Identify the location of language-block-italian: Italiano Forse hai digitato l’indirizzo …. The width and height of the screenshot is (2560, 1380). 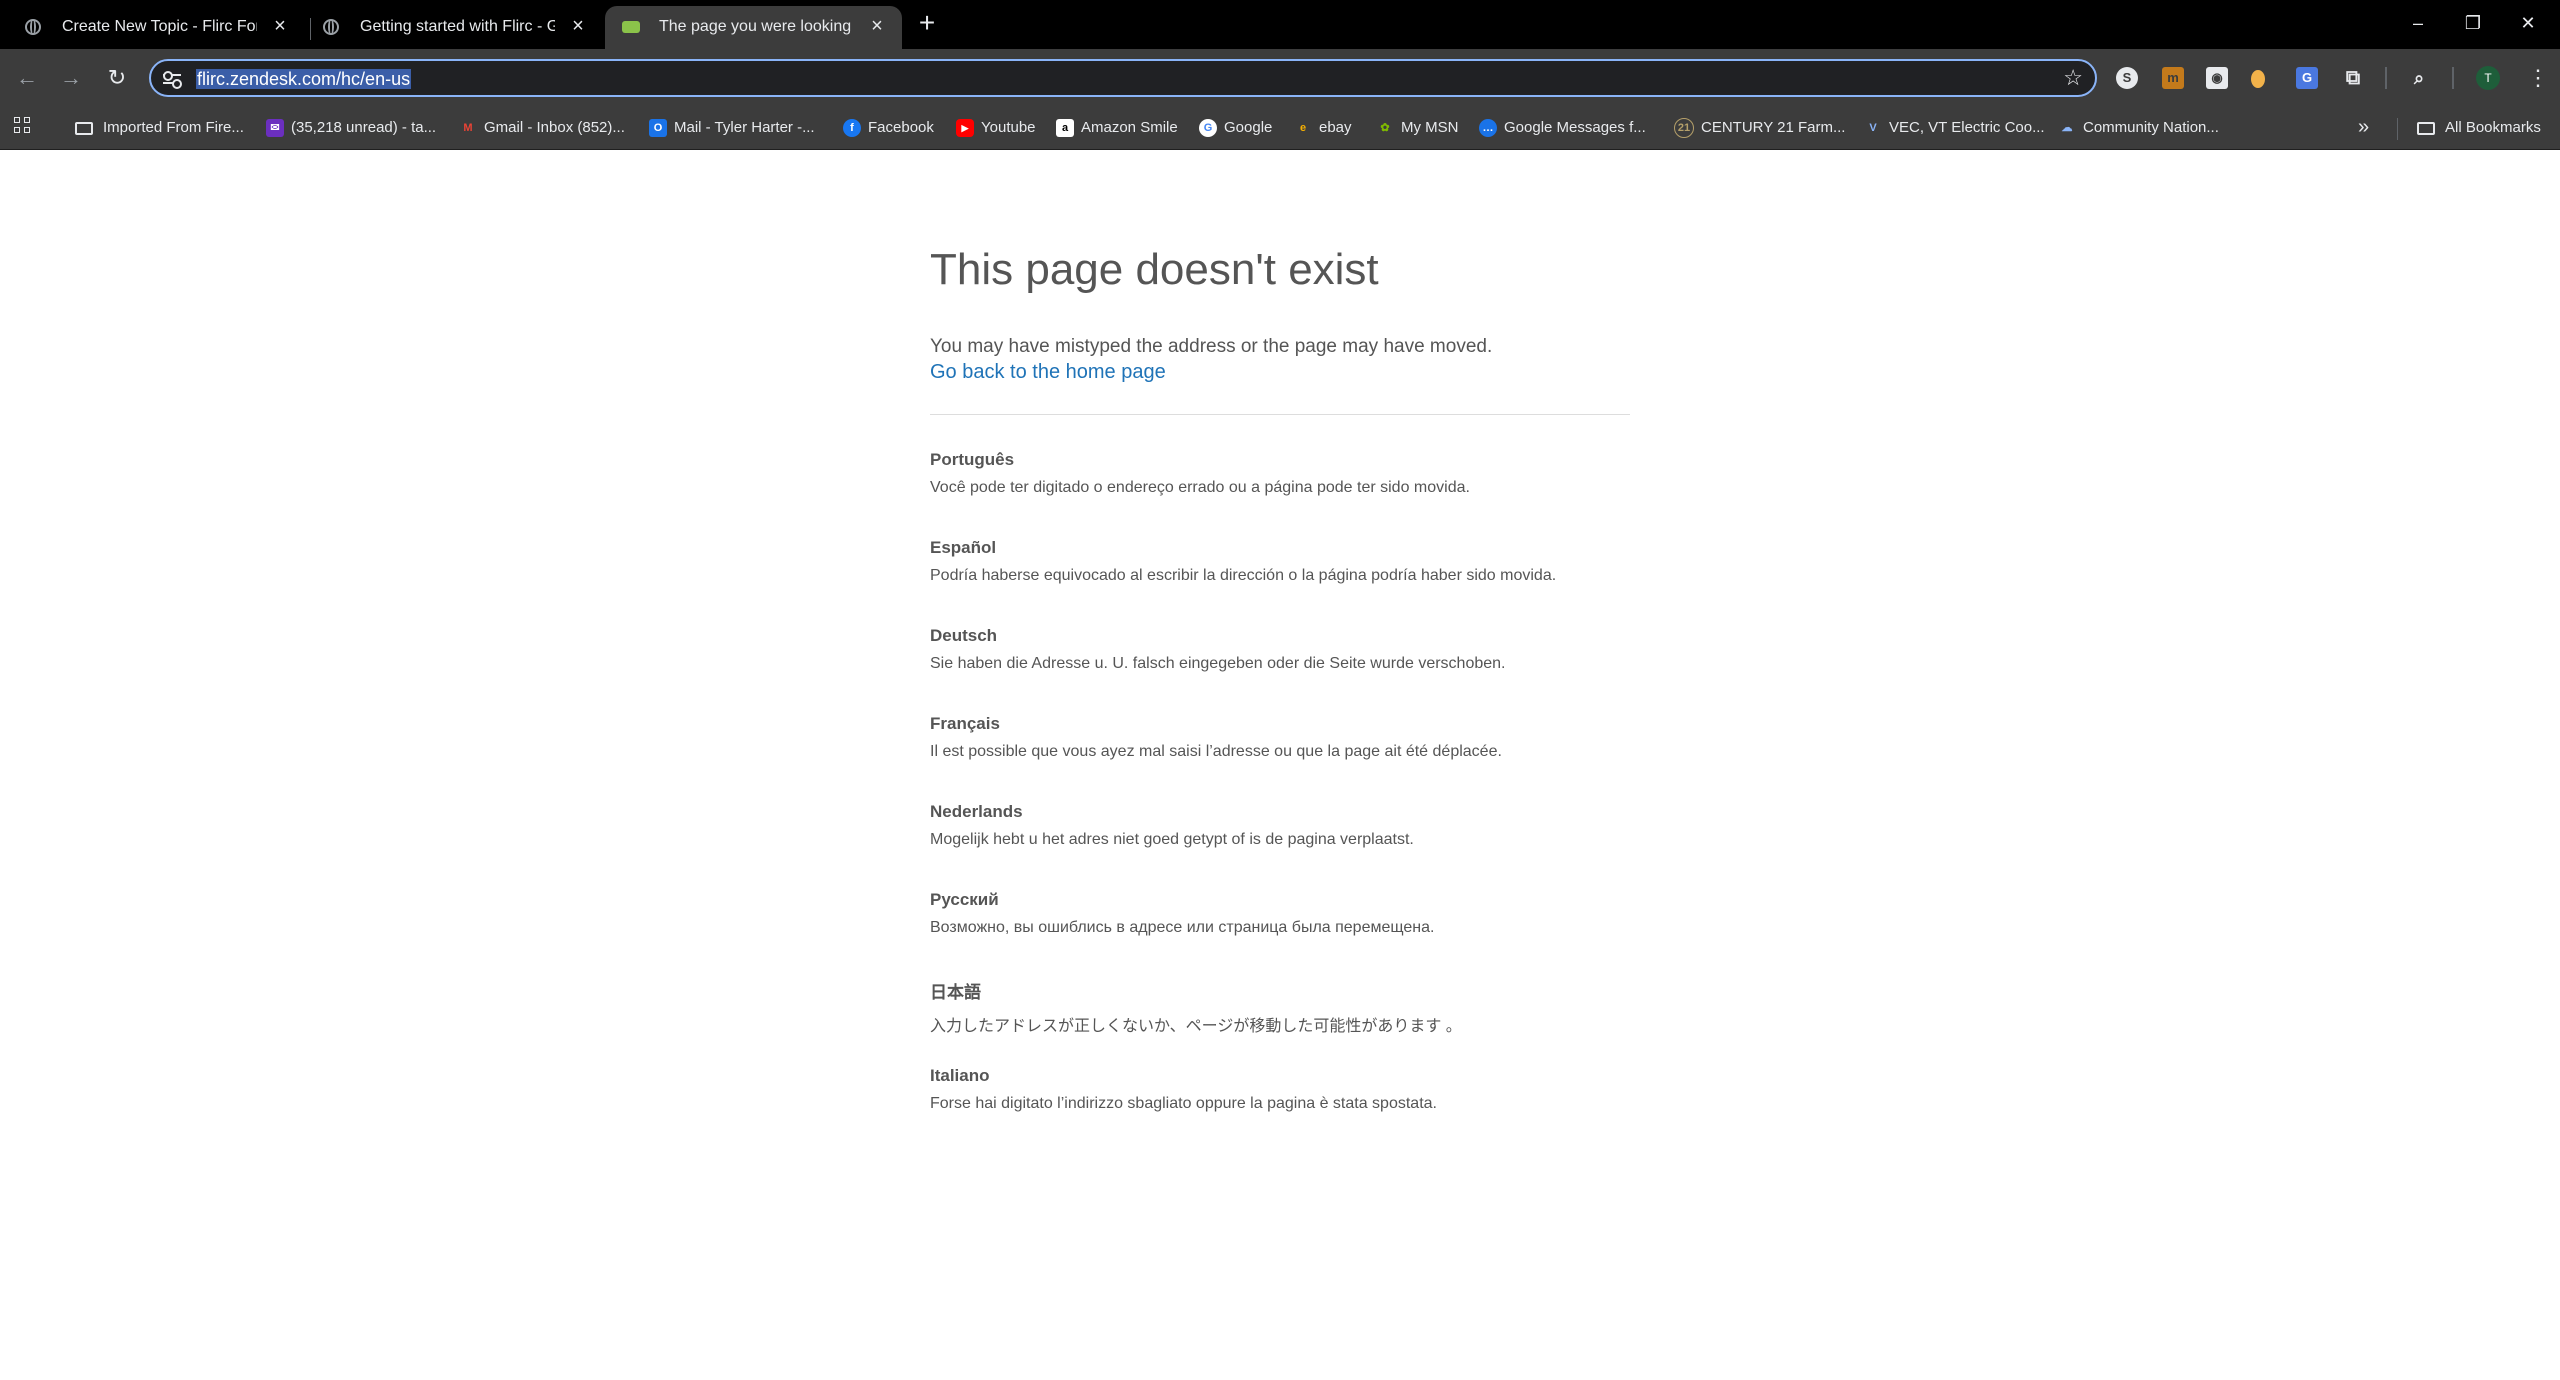
(1290, 1089).